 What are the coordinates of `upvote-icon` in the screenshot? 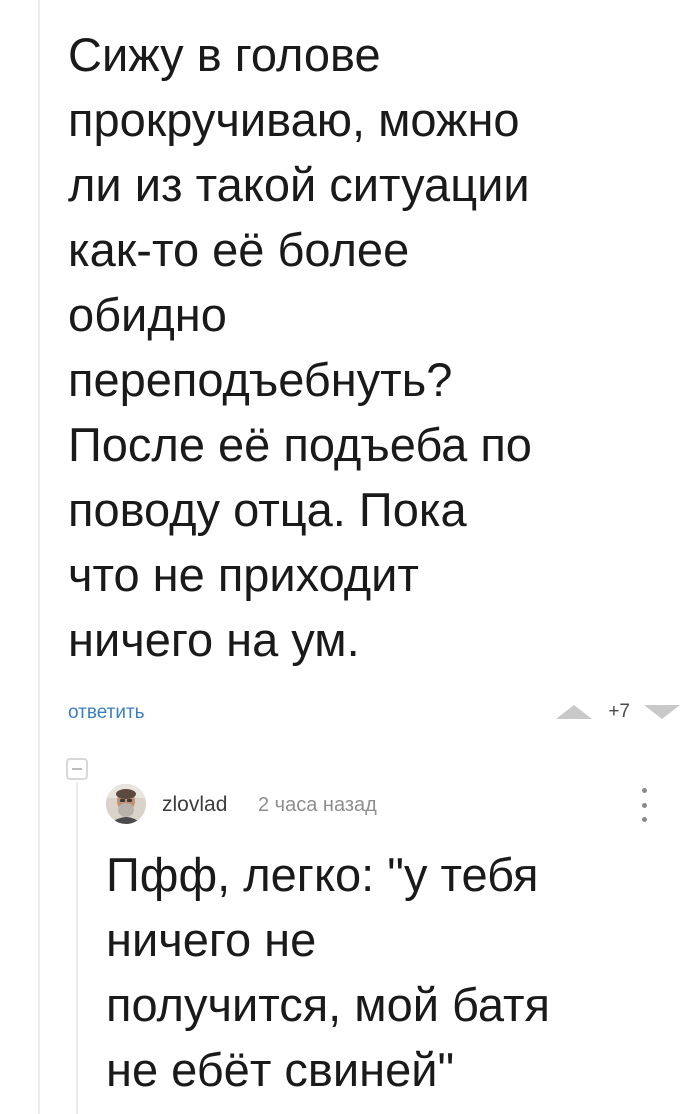 It's located at (574, 712).